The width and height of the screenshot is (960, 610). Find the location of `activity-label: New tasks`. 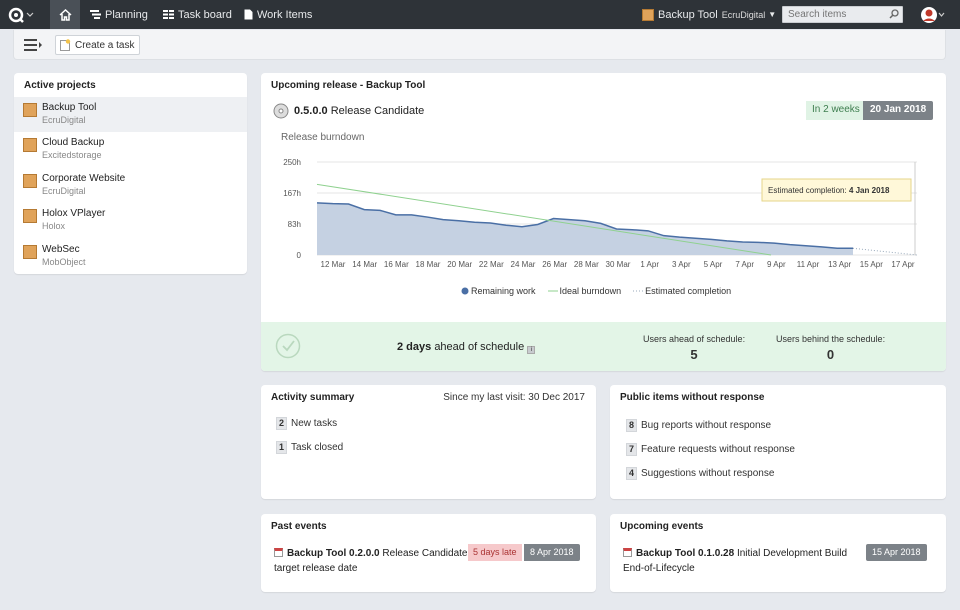

activity-label: New tasks is located at coordinates (314, 423).